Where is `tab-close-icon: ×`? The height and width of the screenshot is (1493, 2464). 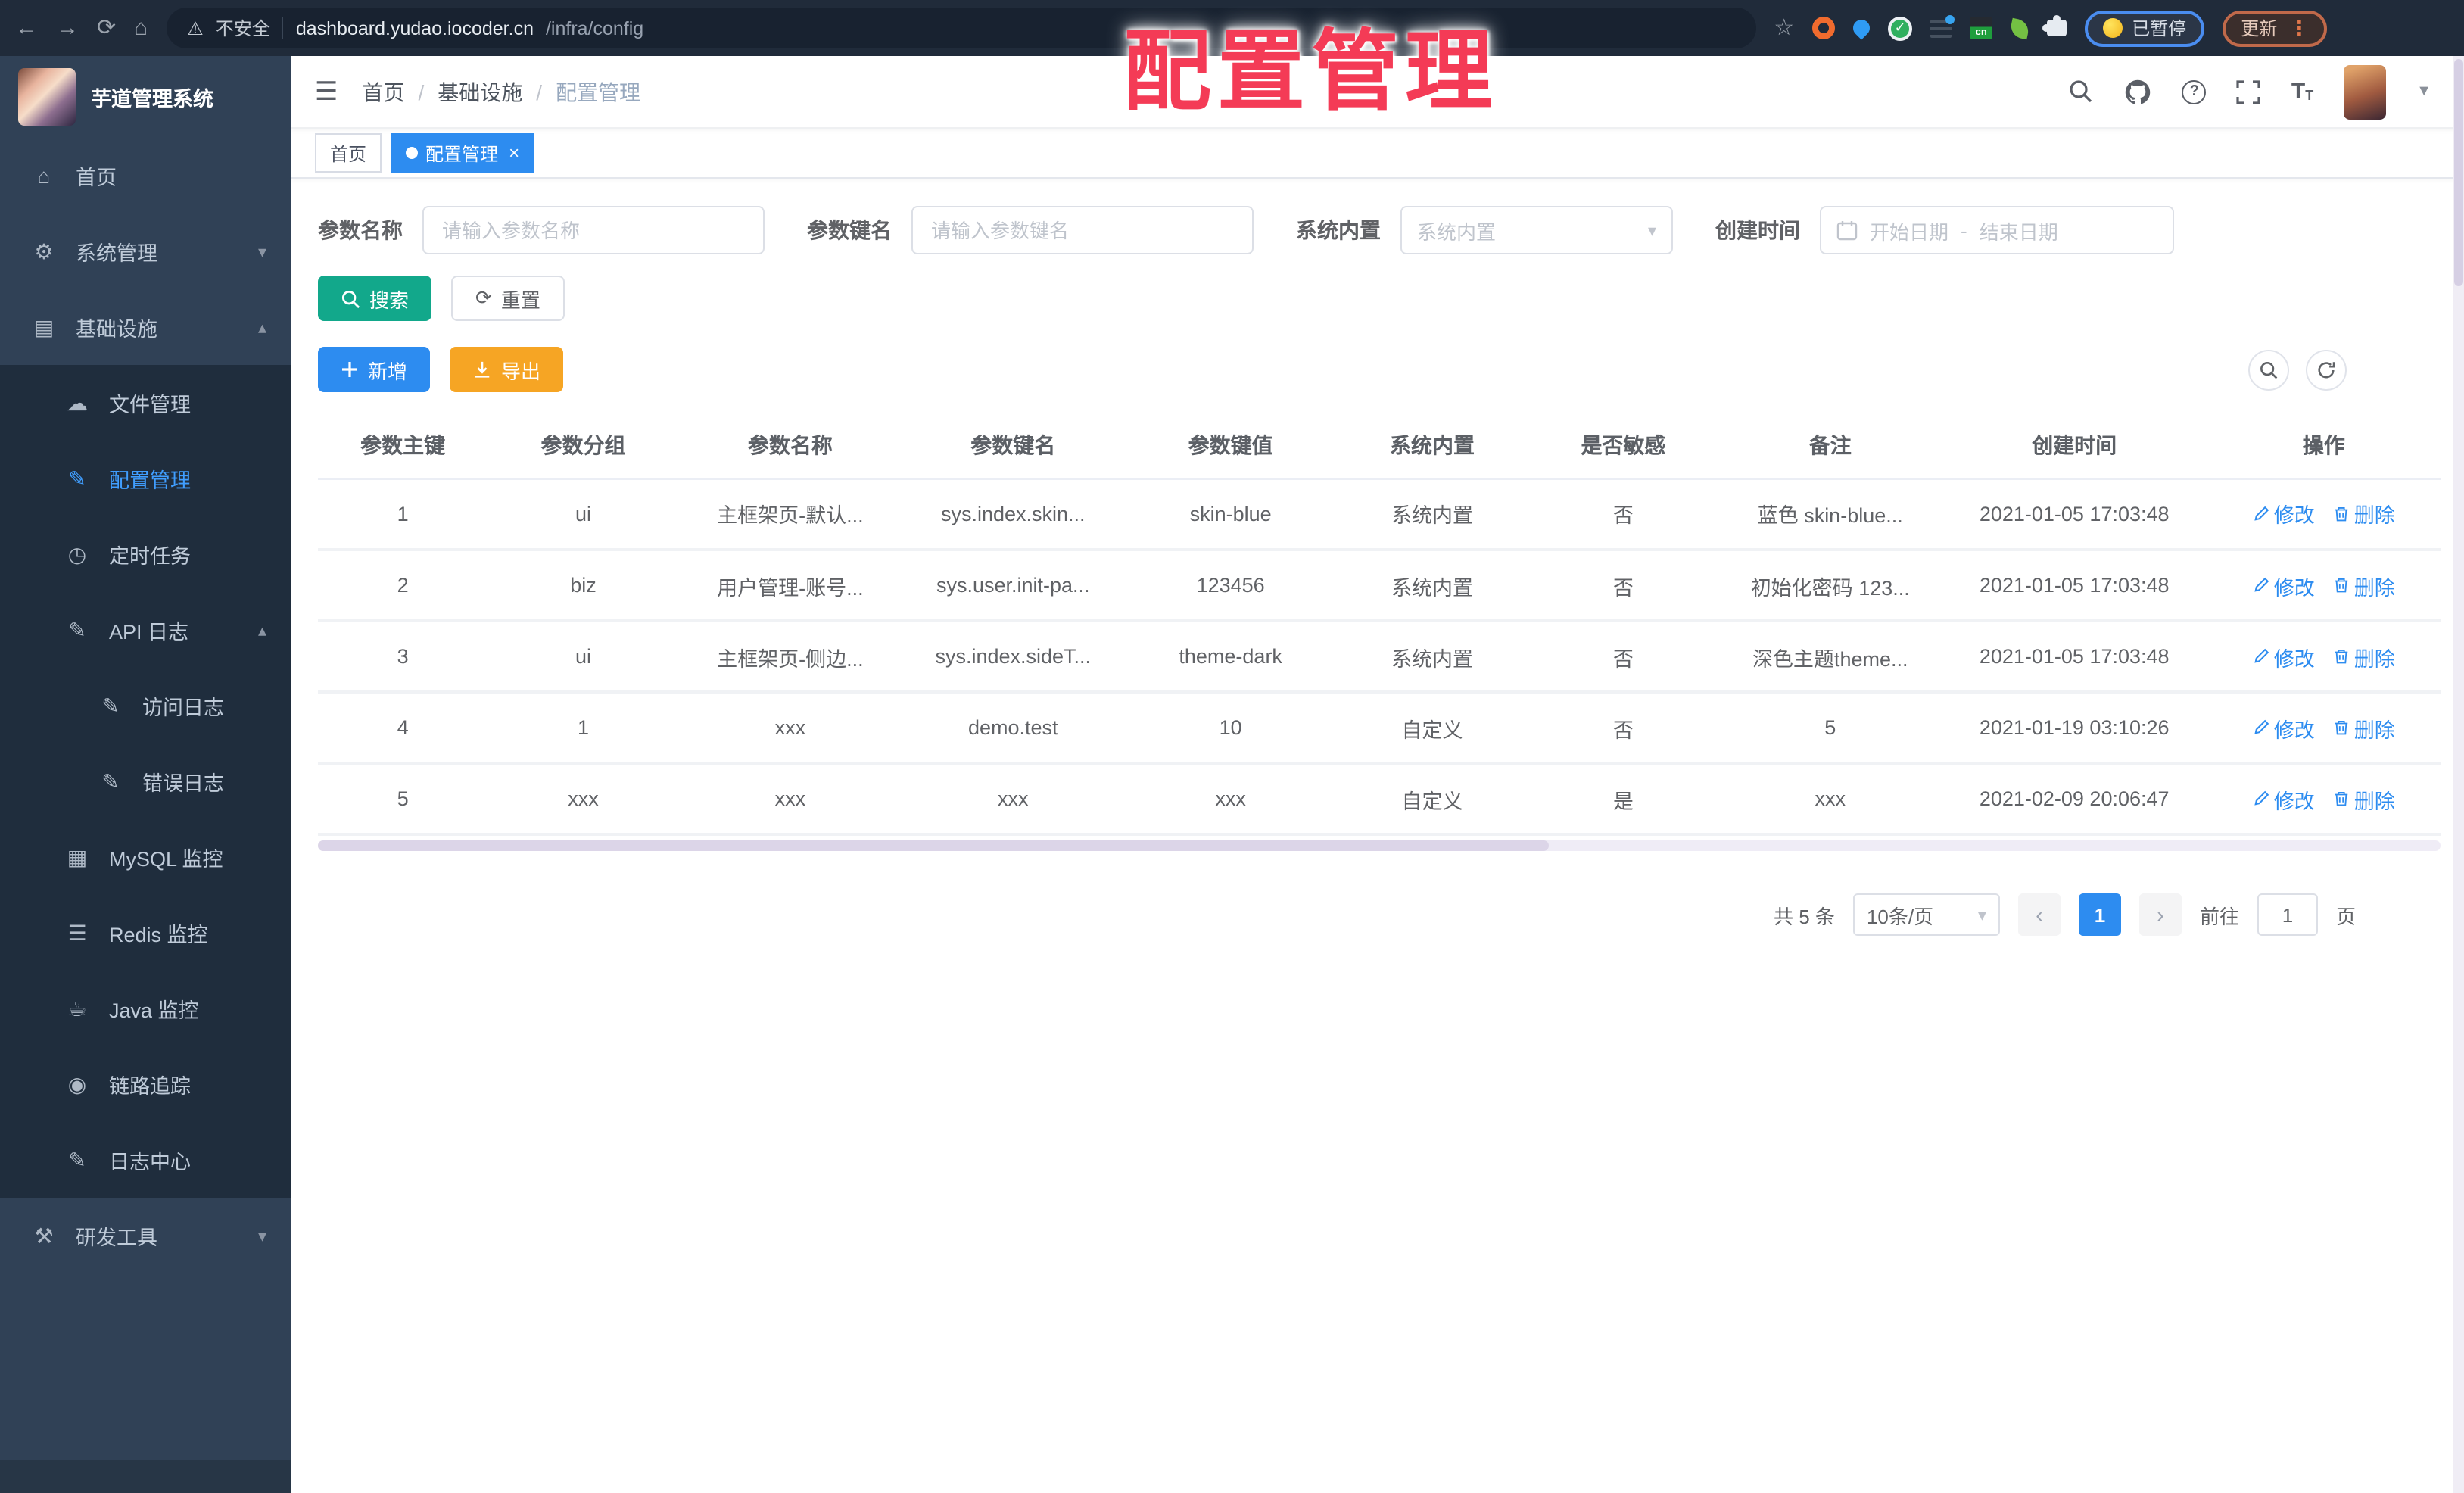
tab-close-icon: × is located at coordinates (514, 153).